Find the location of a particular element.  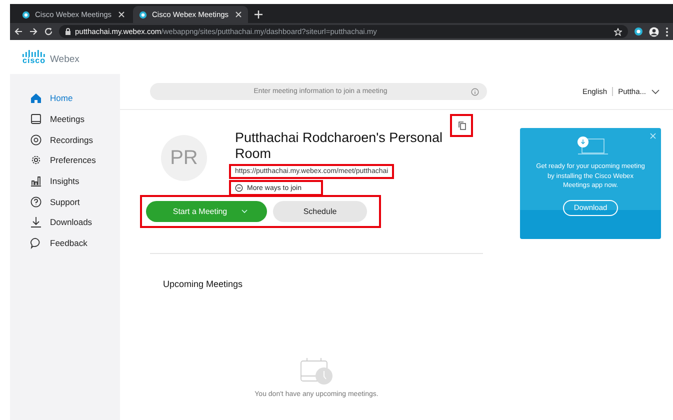

copy-button is located at coordinates (461, 125).